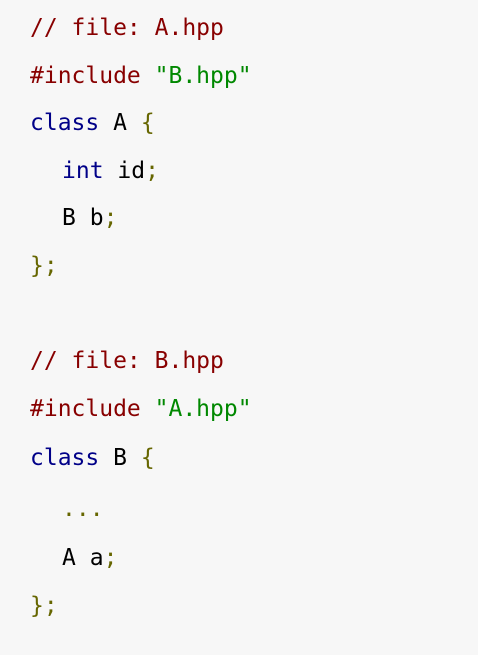  I want to click on comment: // file: A.hpp, so click(127, 28).